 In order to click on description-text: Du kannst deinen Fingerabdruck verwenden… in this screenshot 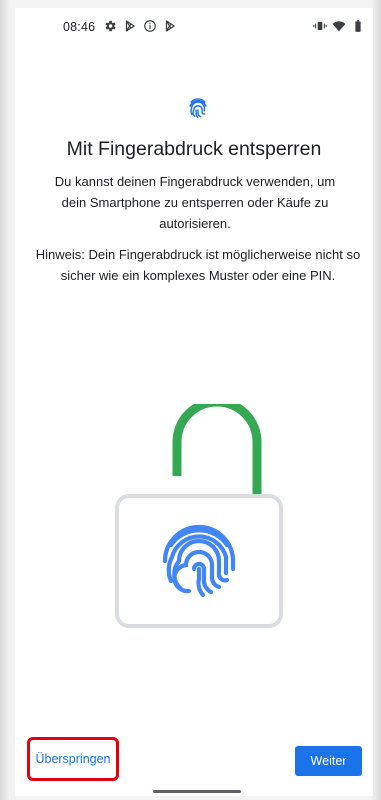, I will do `click(195, 202)`.